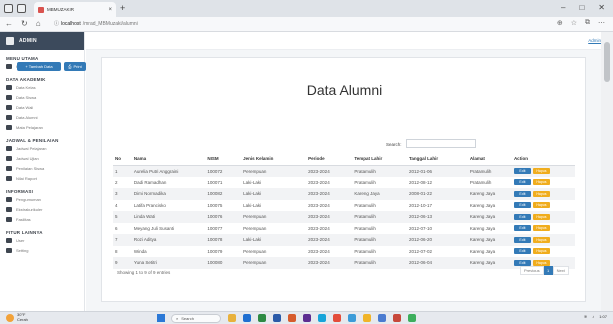 The height and width of the screenshot is (324, 613). Describe the element at coordinates (42, 158) in the screenshot. I see `sidebar-item: Jadwal Ujian` at that location.